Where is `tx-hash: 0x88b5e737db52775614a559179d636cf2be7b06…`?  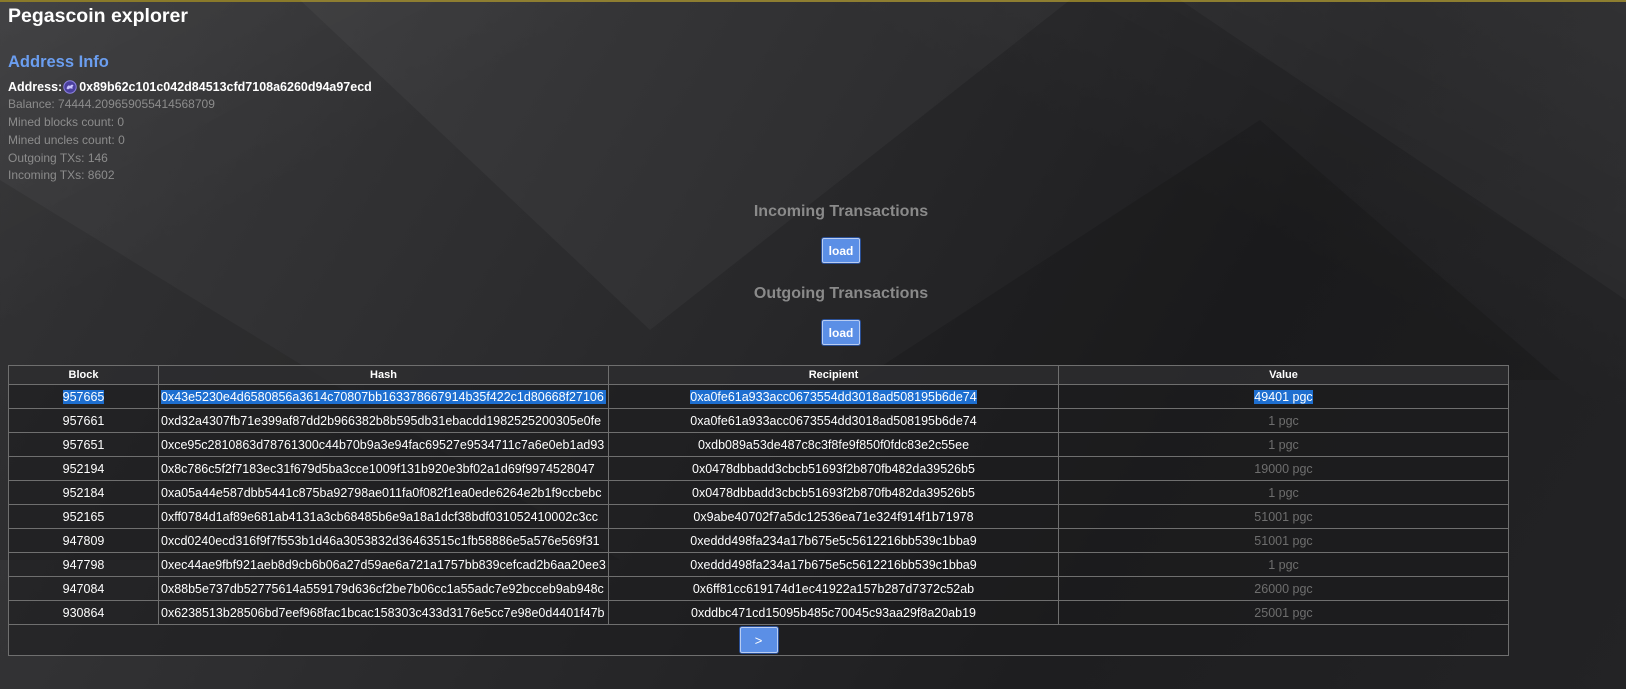
tx-hash: 0x88b5e737db52775614a559179d636cf2be7b06… is located at coordinates (383, 588).